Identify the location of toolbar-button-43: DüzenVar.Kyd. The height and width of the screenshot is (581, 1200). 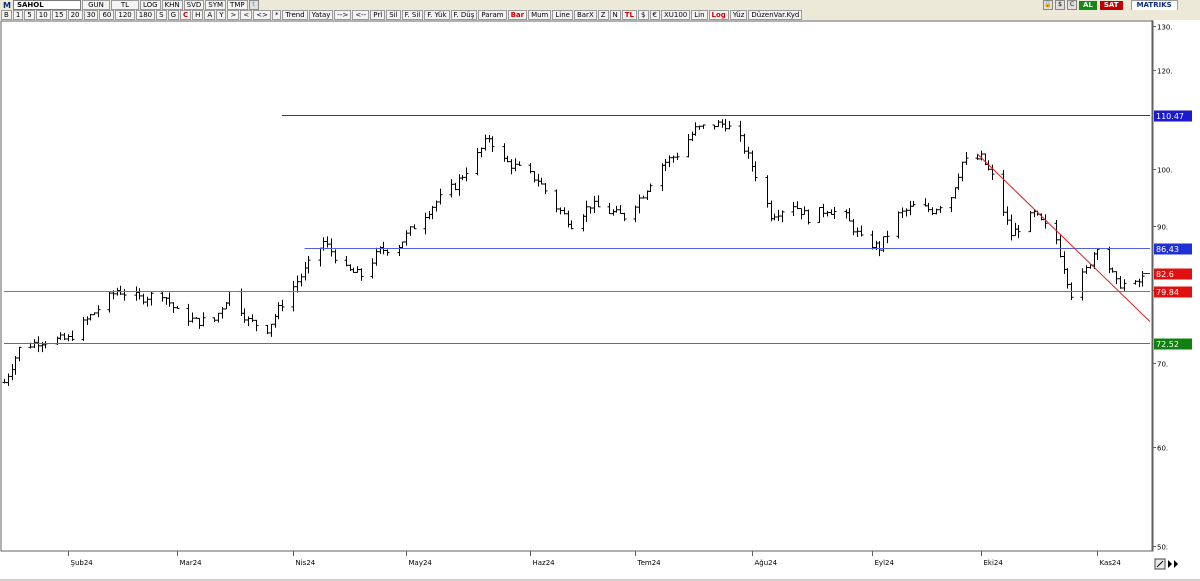
(775, 15).